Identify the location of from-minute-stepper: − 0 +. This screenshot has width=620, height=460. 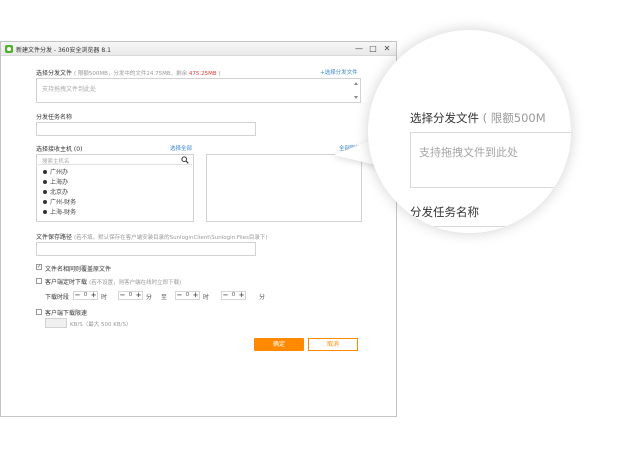
(130, 295).